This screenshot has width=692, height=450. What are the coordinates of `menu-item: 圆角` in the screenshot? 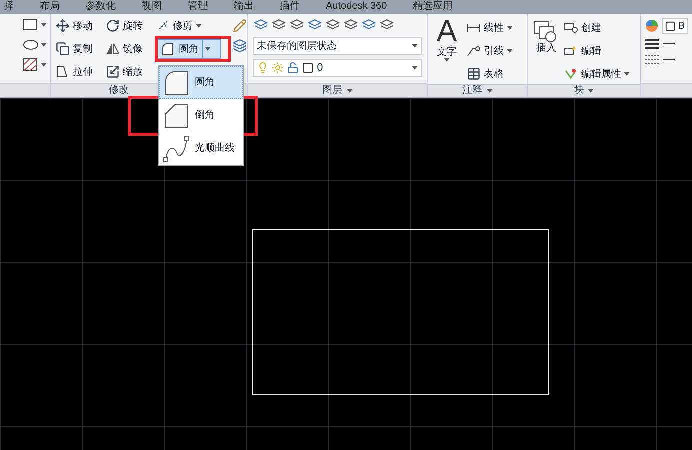 It's located at (201, 82).